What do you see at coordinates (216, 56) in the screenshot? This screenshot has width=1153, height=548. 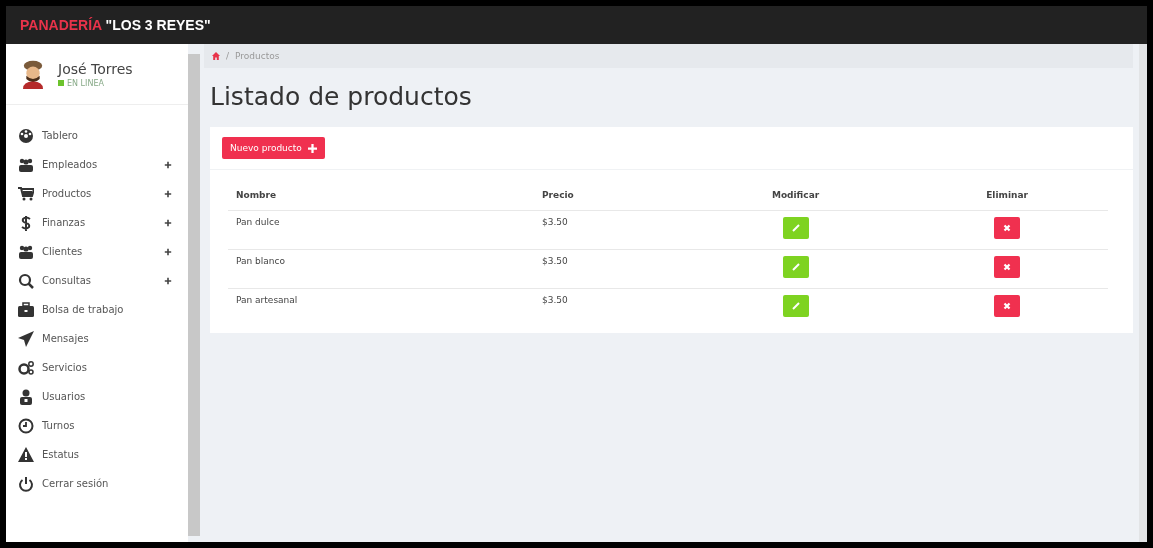 I see `home-icon` at bounding box center [216, 56].